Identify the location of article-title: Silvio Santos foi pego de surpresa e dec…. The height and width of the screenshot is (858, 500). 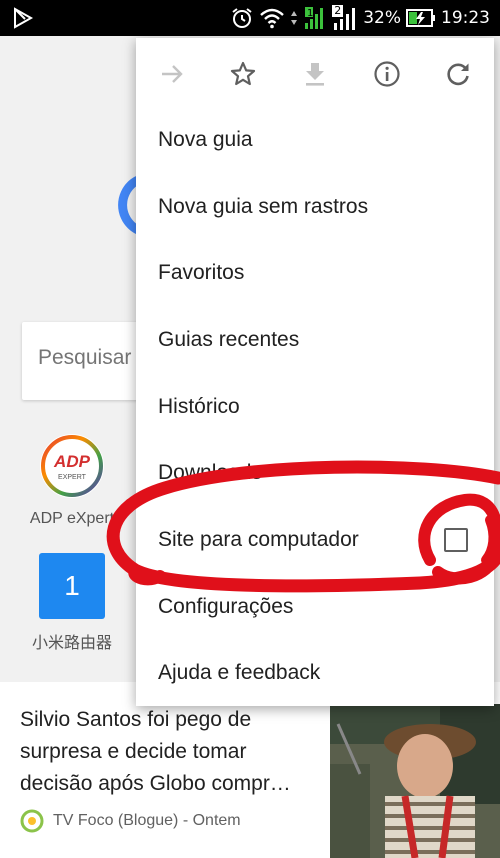
(155, 751).